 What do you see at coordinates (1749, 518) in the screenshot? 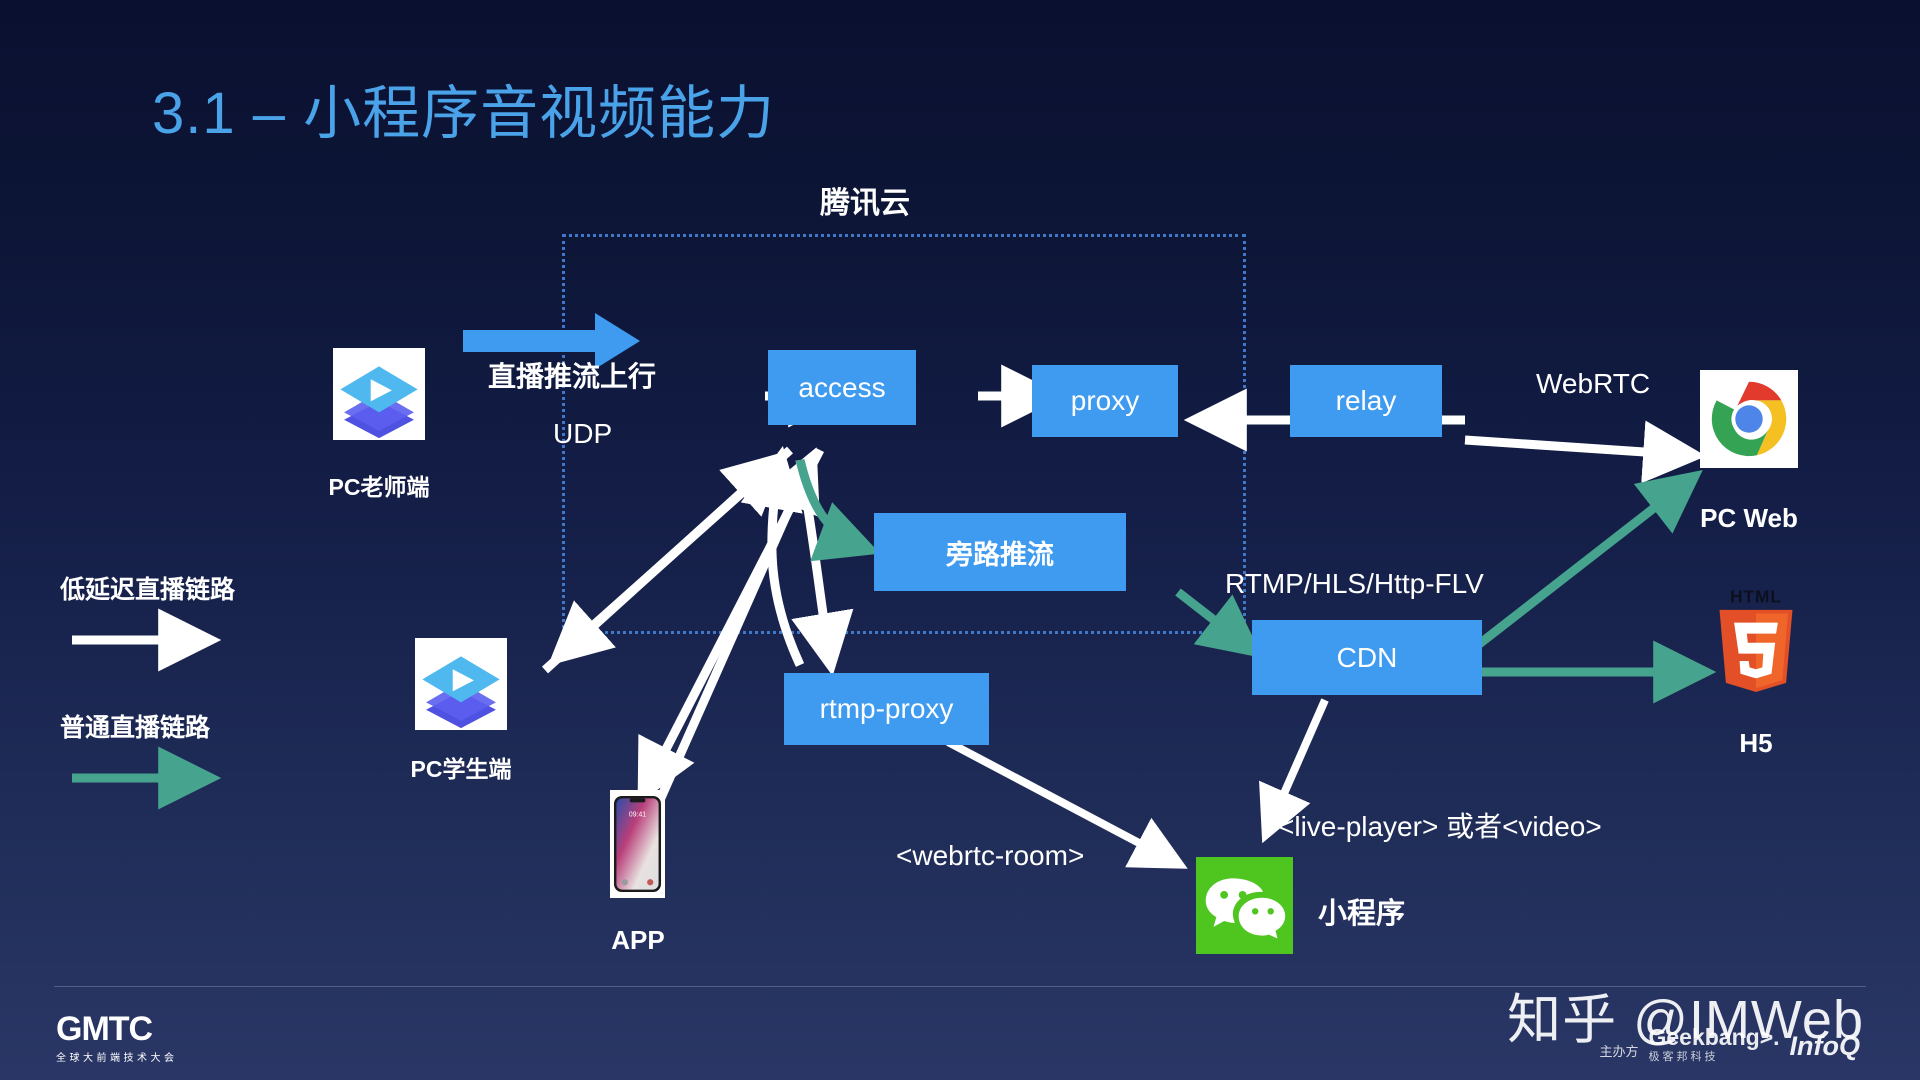
I see `pc-web-label: PC Web` at bounding box center [1749, 518].